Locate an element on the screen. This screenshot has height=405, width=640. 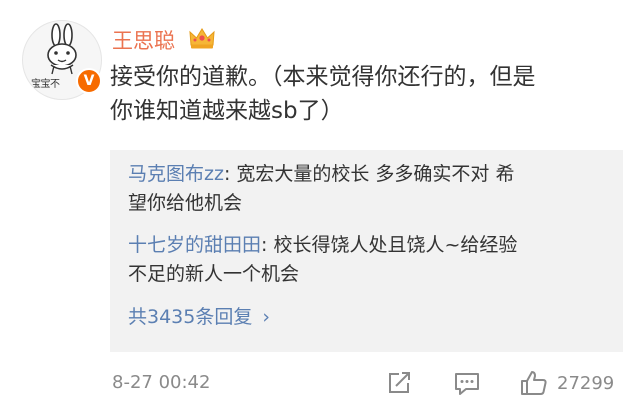
like-count: 27299 is located at coordinates (586, 383).